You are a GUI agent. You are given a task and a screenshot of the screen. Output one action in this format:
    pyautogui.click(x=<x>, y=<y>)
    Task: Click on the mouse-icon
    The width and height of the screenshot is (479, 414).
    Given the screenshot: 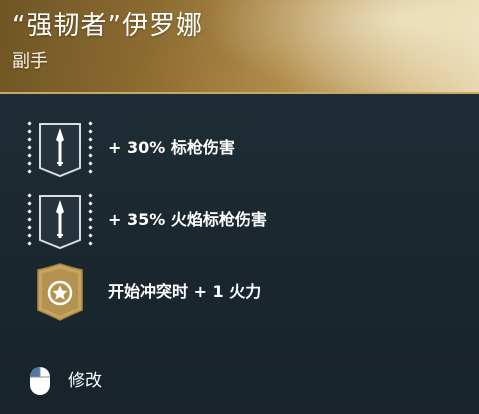 What is the action you would take?
    pyautogui.click(x=40, y=381)
    